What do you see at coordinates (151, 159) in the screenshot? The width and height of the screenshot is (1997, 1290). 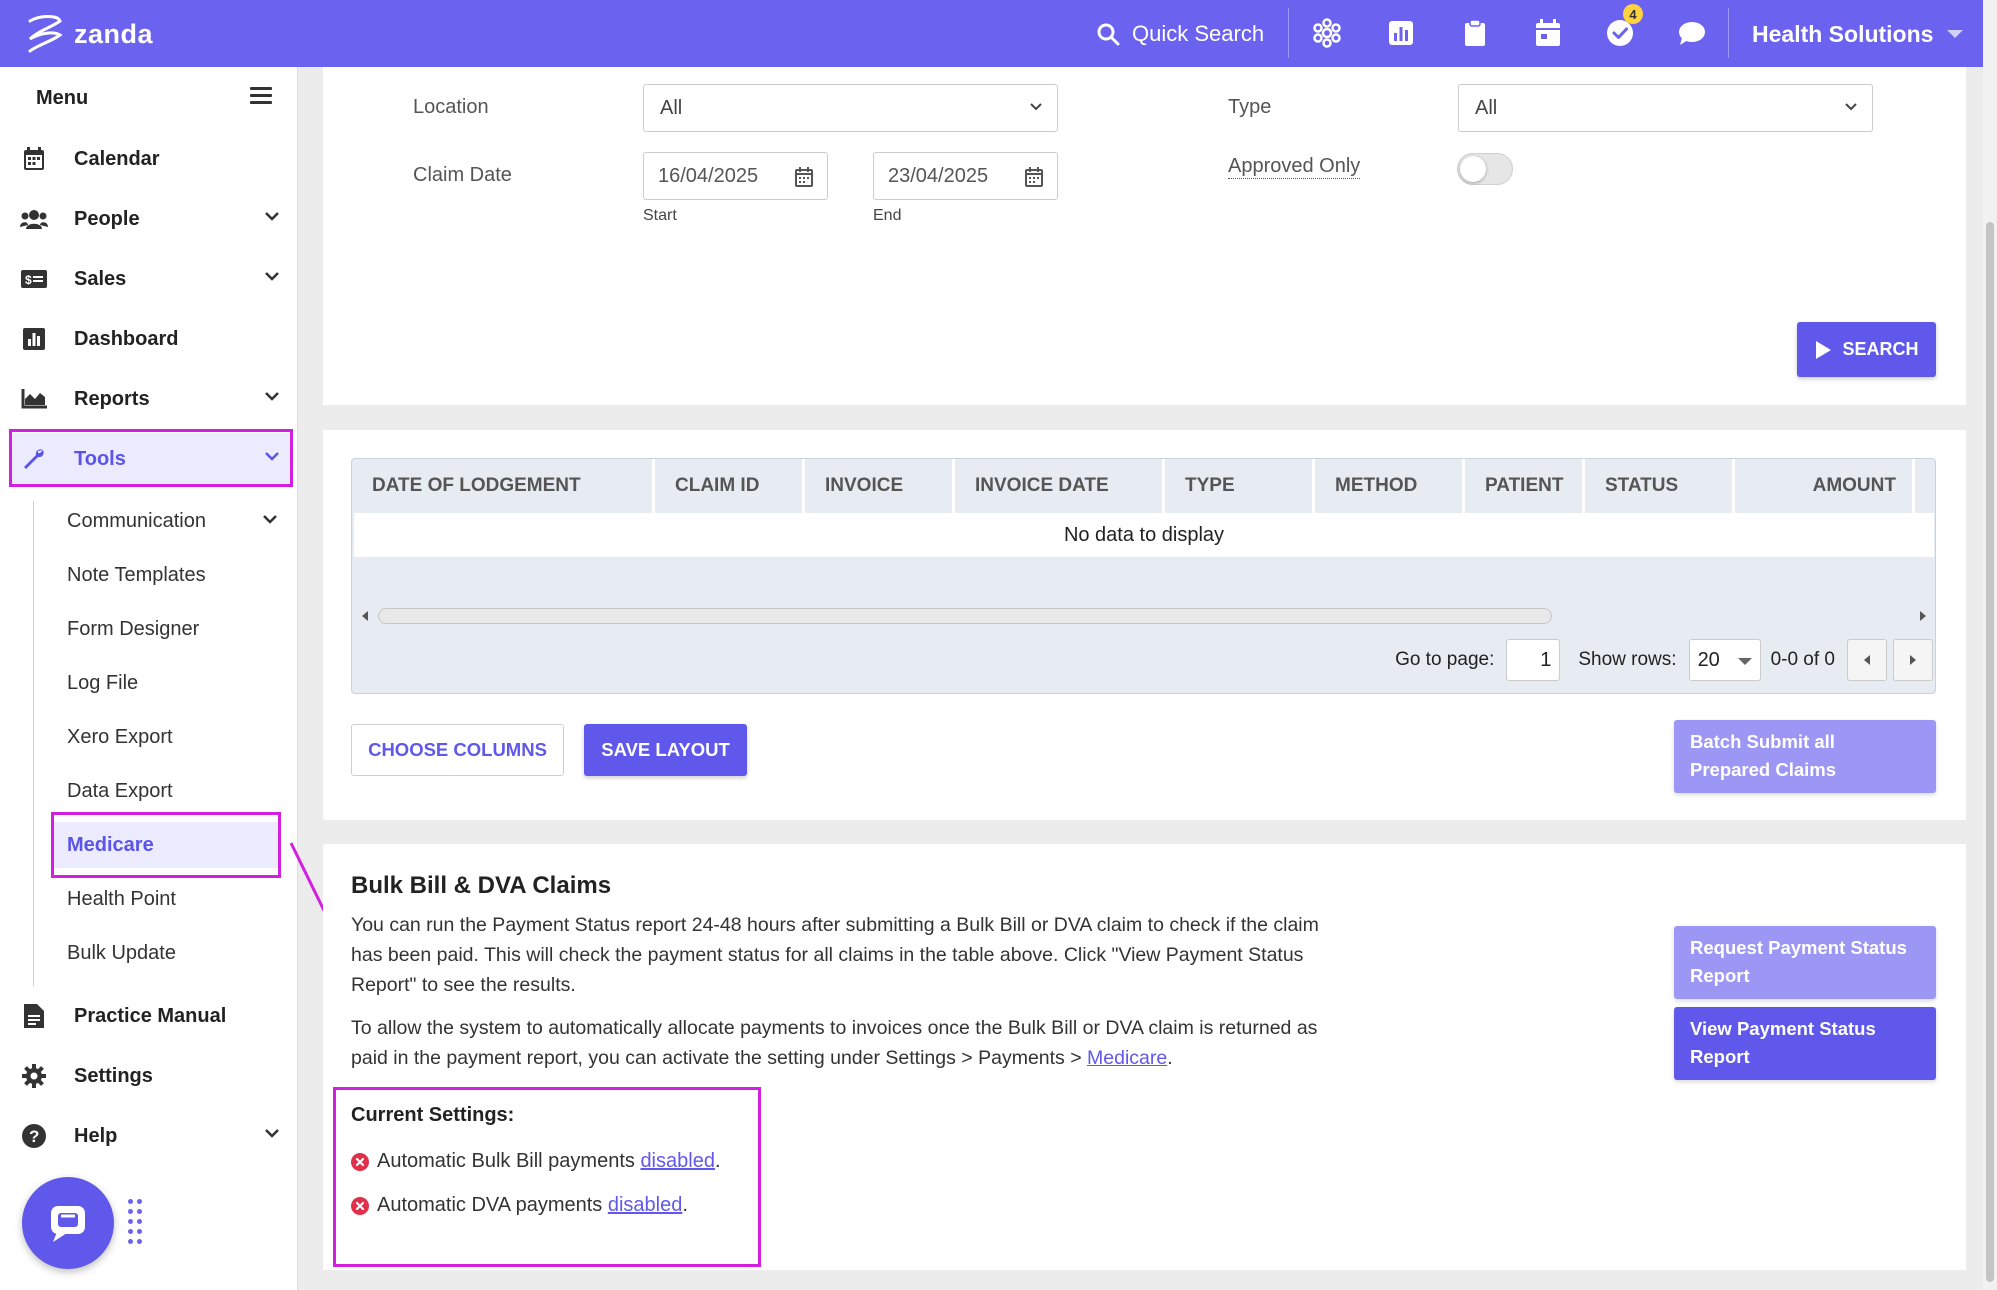 I see `sidebar-item-calendar: Calendar` at bounding box center [151, 159].